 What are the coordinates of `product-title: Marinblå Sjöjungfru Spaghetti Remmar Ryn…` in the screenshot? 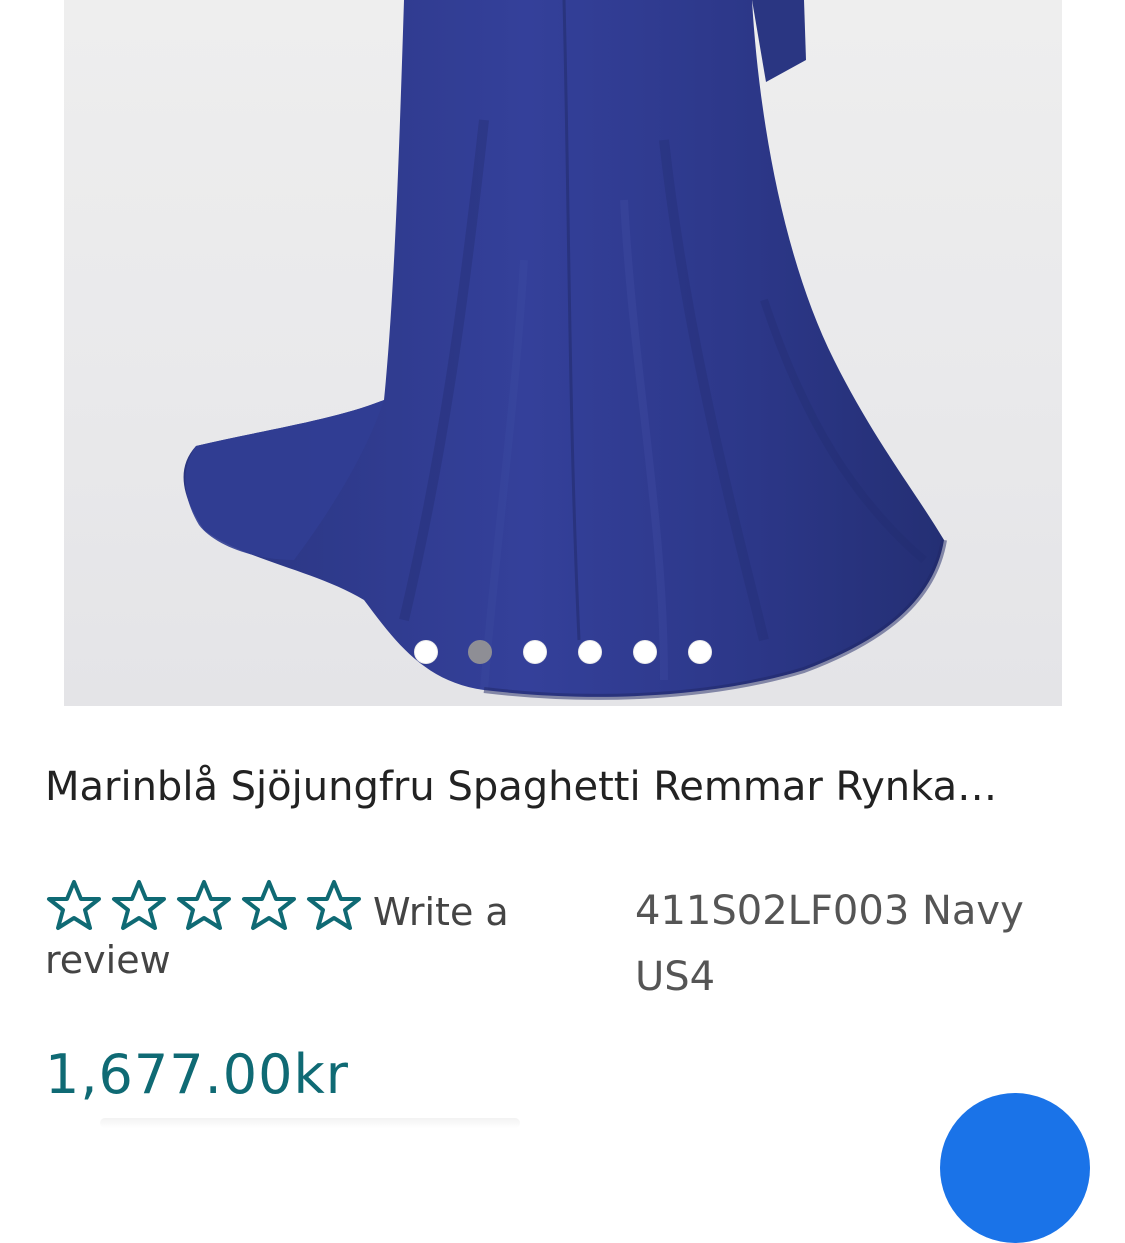 It's located at (521, 787).